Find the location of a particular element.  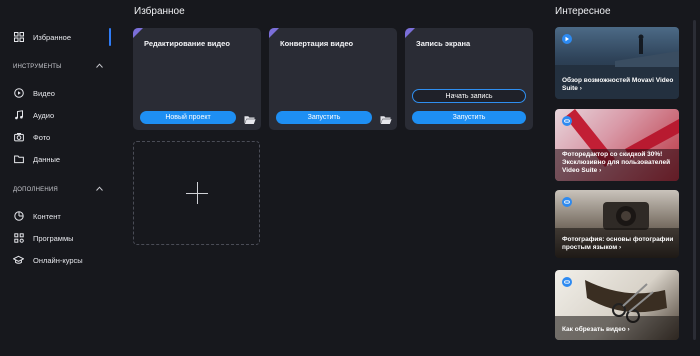

sidebar-item-label: Контент is located at coordinates (47, 216).